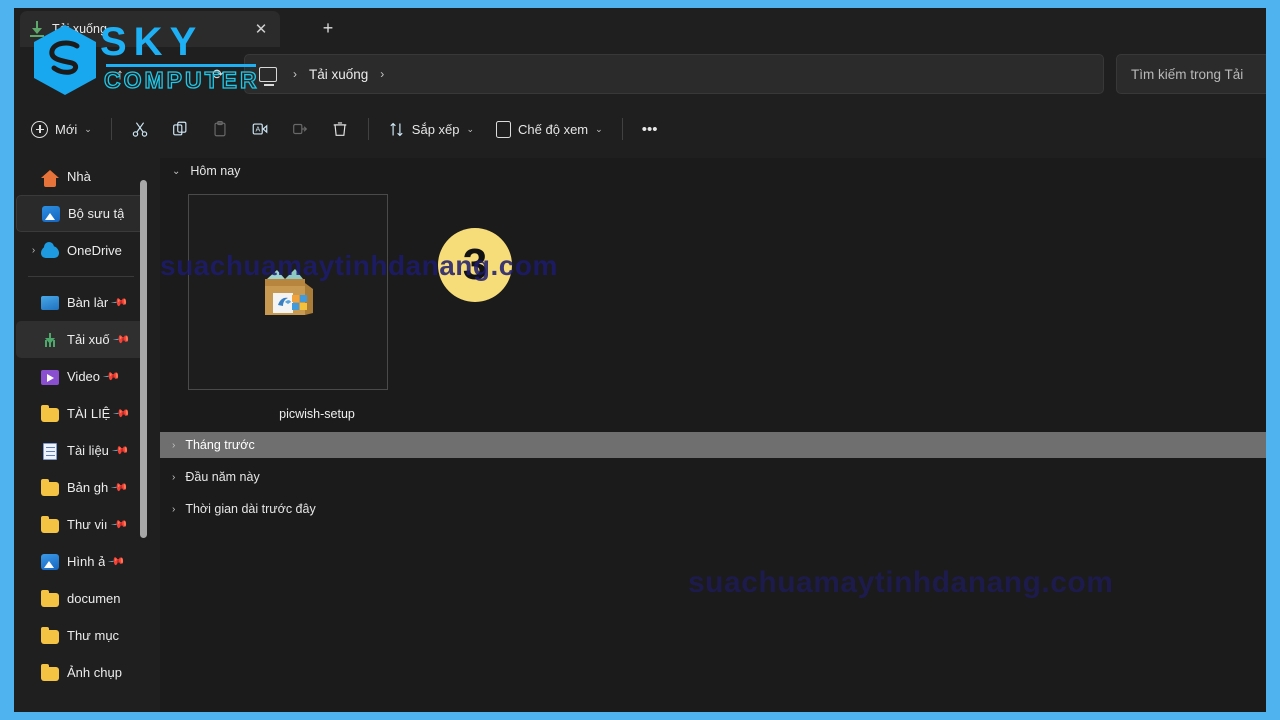  Describe the element at coordinates (81, 276) in the screenshot. I see `sidebar-divider` at that location.